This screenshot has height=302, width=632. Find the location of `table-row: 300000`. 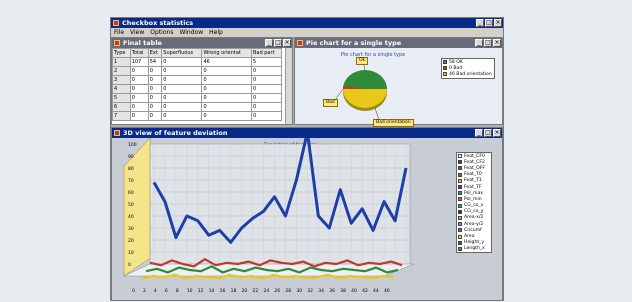

table-row: 300000 is located at coordinates (197, 80).